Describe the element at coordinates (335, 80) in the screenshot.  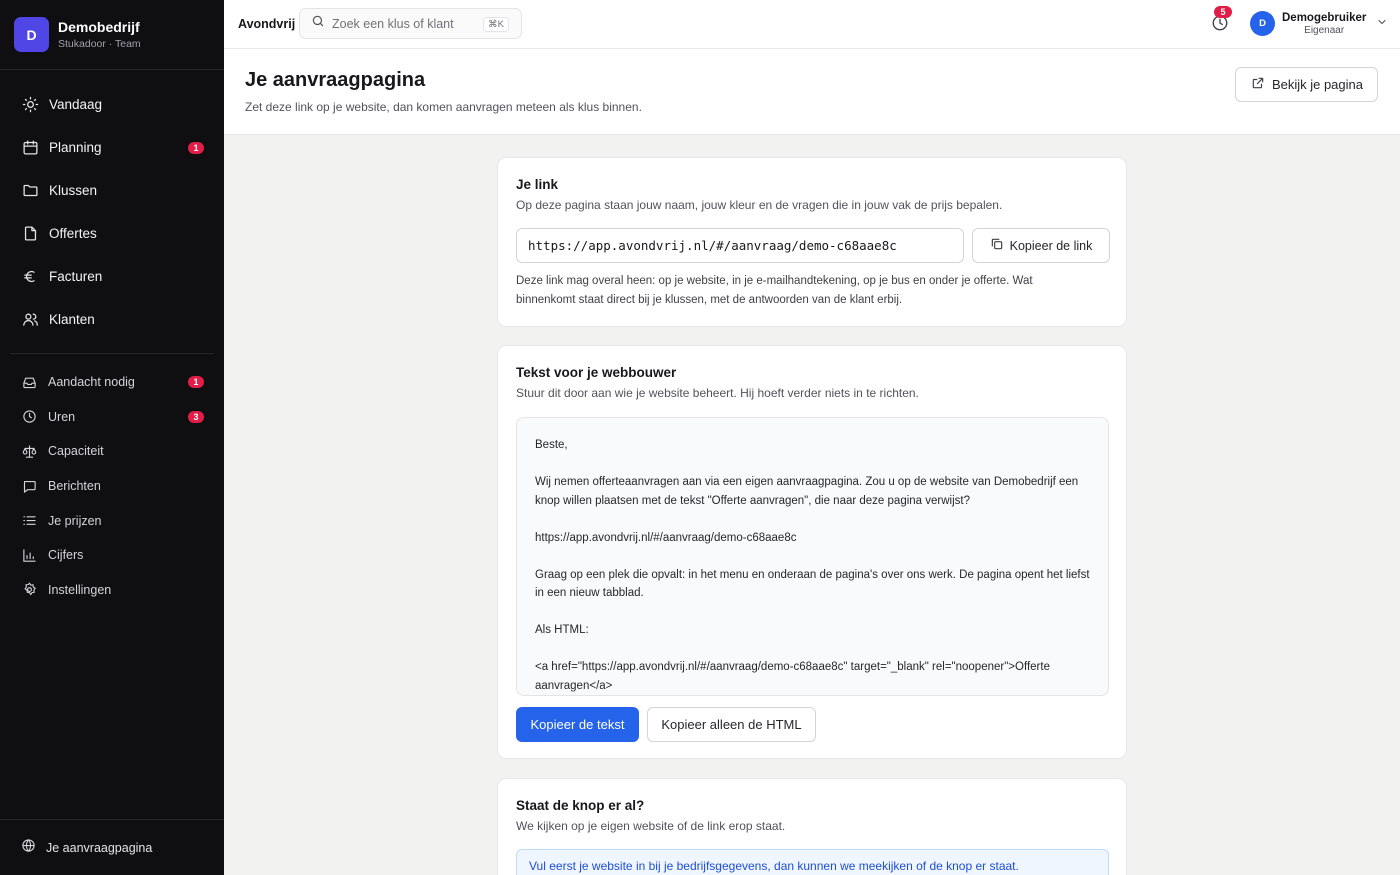
I see `page-title: Je aanvraagpagina` at that location.